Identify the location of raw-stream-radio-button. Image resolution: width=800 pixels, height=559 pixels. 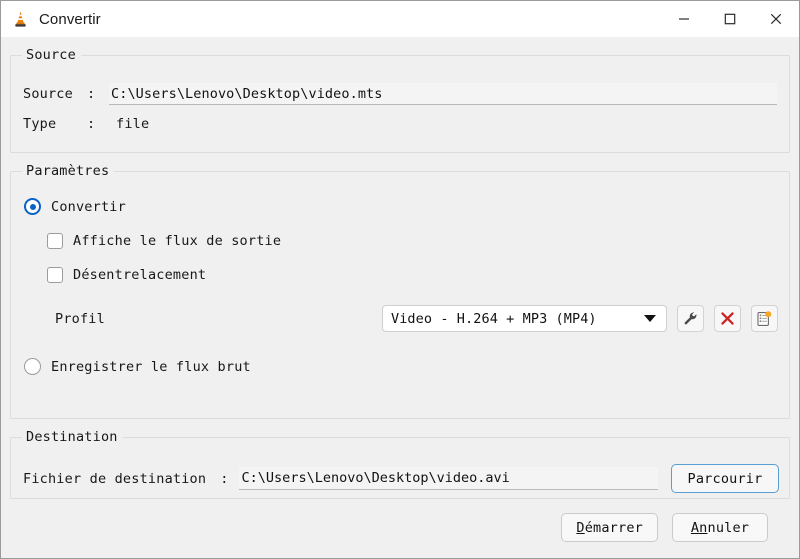
(32, 366).